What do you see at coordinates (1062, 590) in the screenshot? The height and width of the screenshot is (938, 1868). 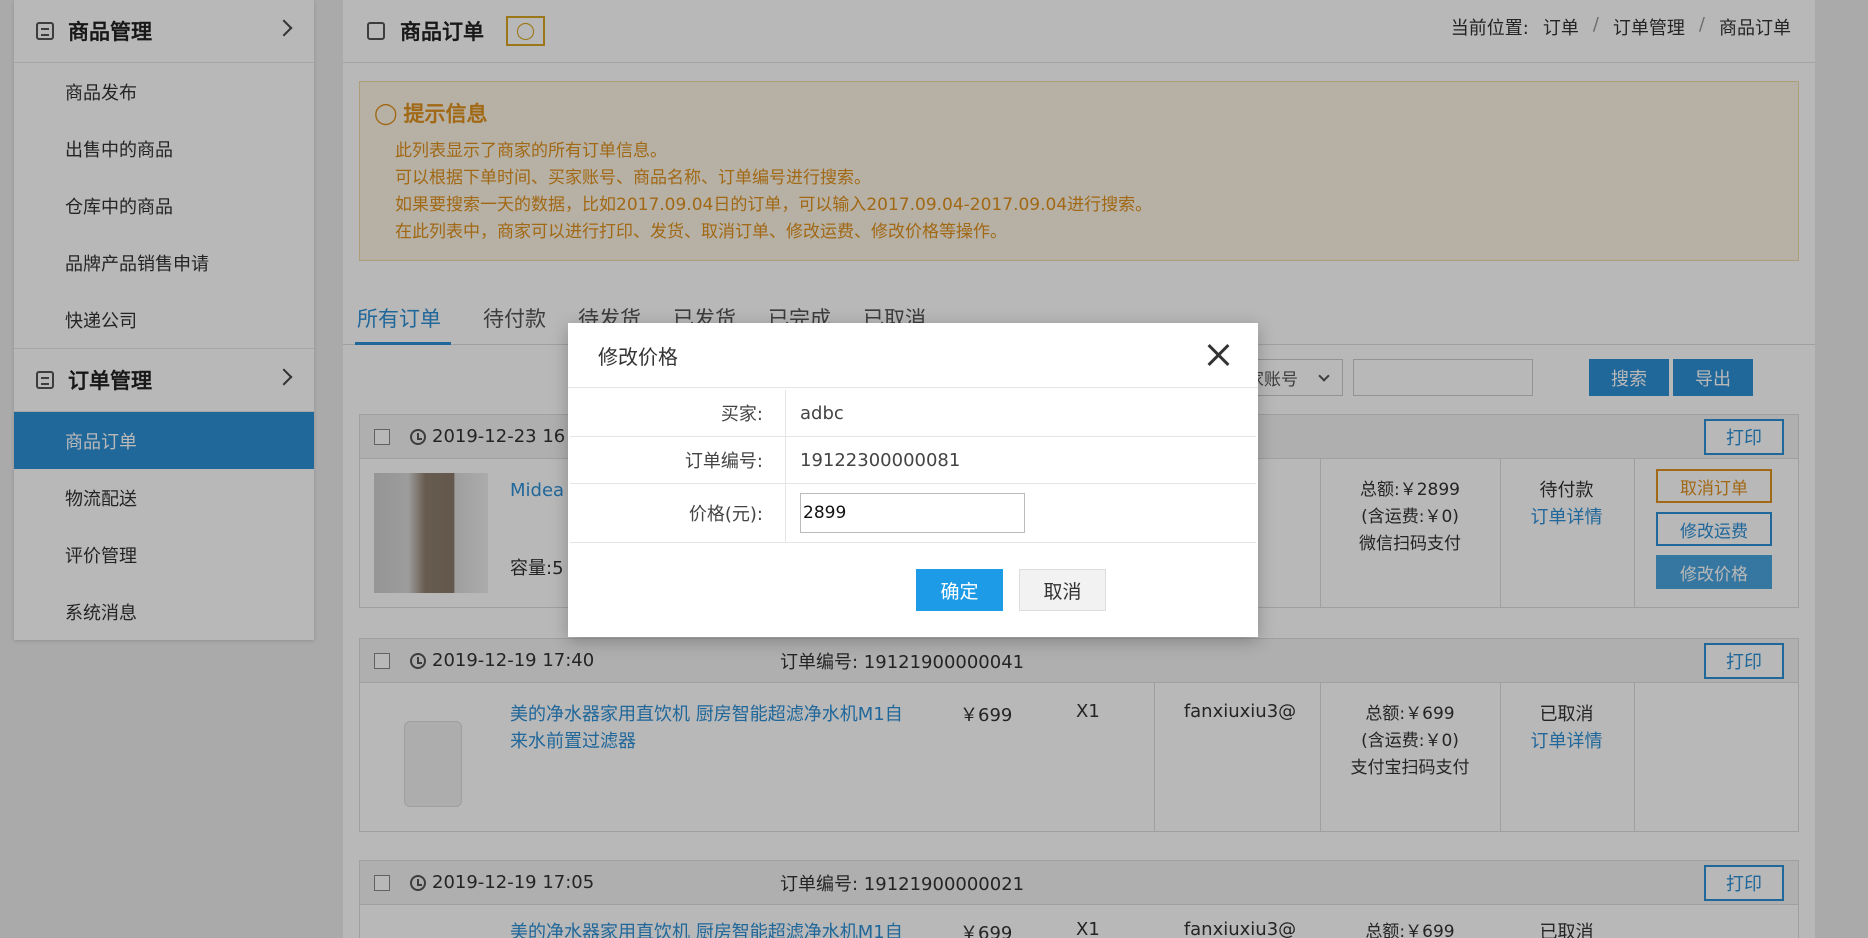 I see `cancel-button: 取消` at bounding box center [1062, 590].